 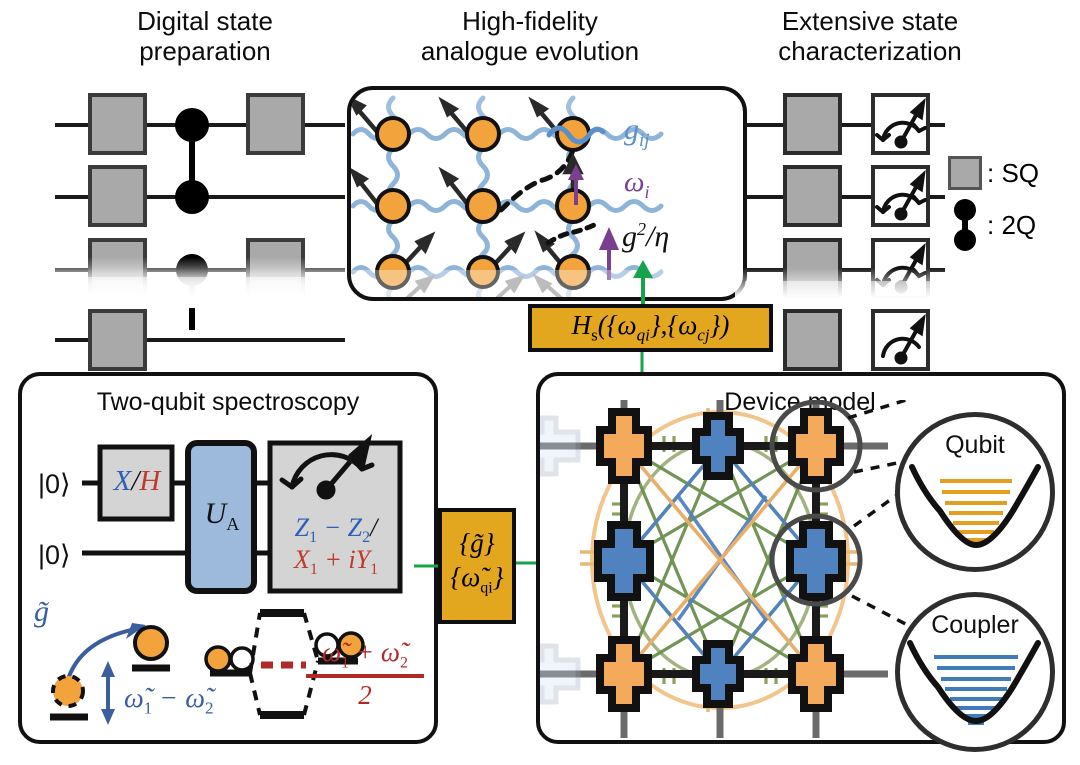 What do you see at coordinates (530, 51) in the screenshot?
I see `header-line2: analogue evolution` at bounding box center [530, 51].